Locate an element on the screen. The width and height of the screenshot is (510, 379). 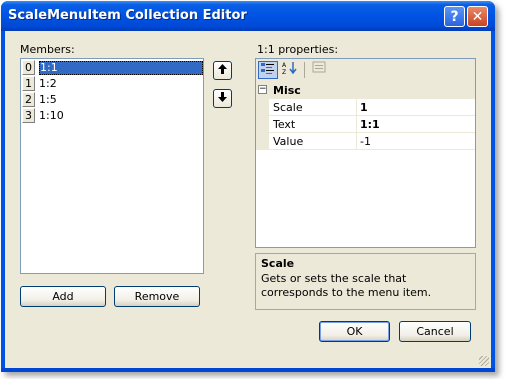
remove-button: Remove is located at coordinates (157, 296).